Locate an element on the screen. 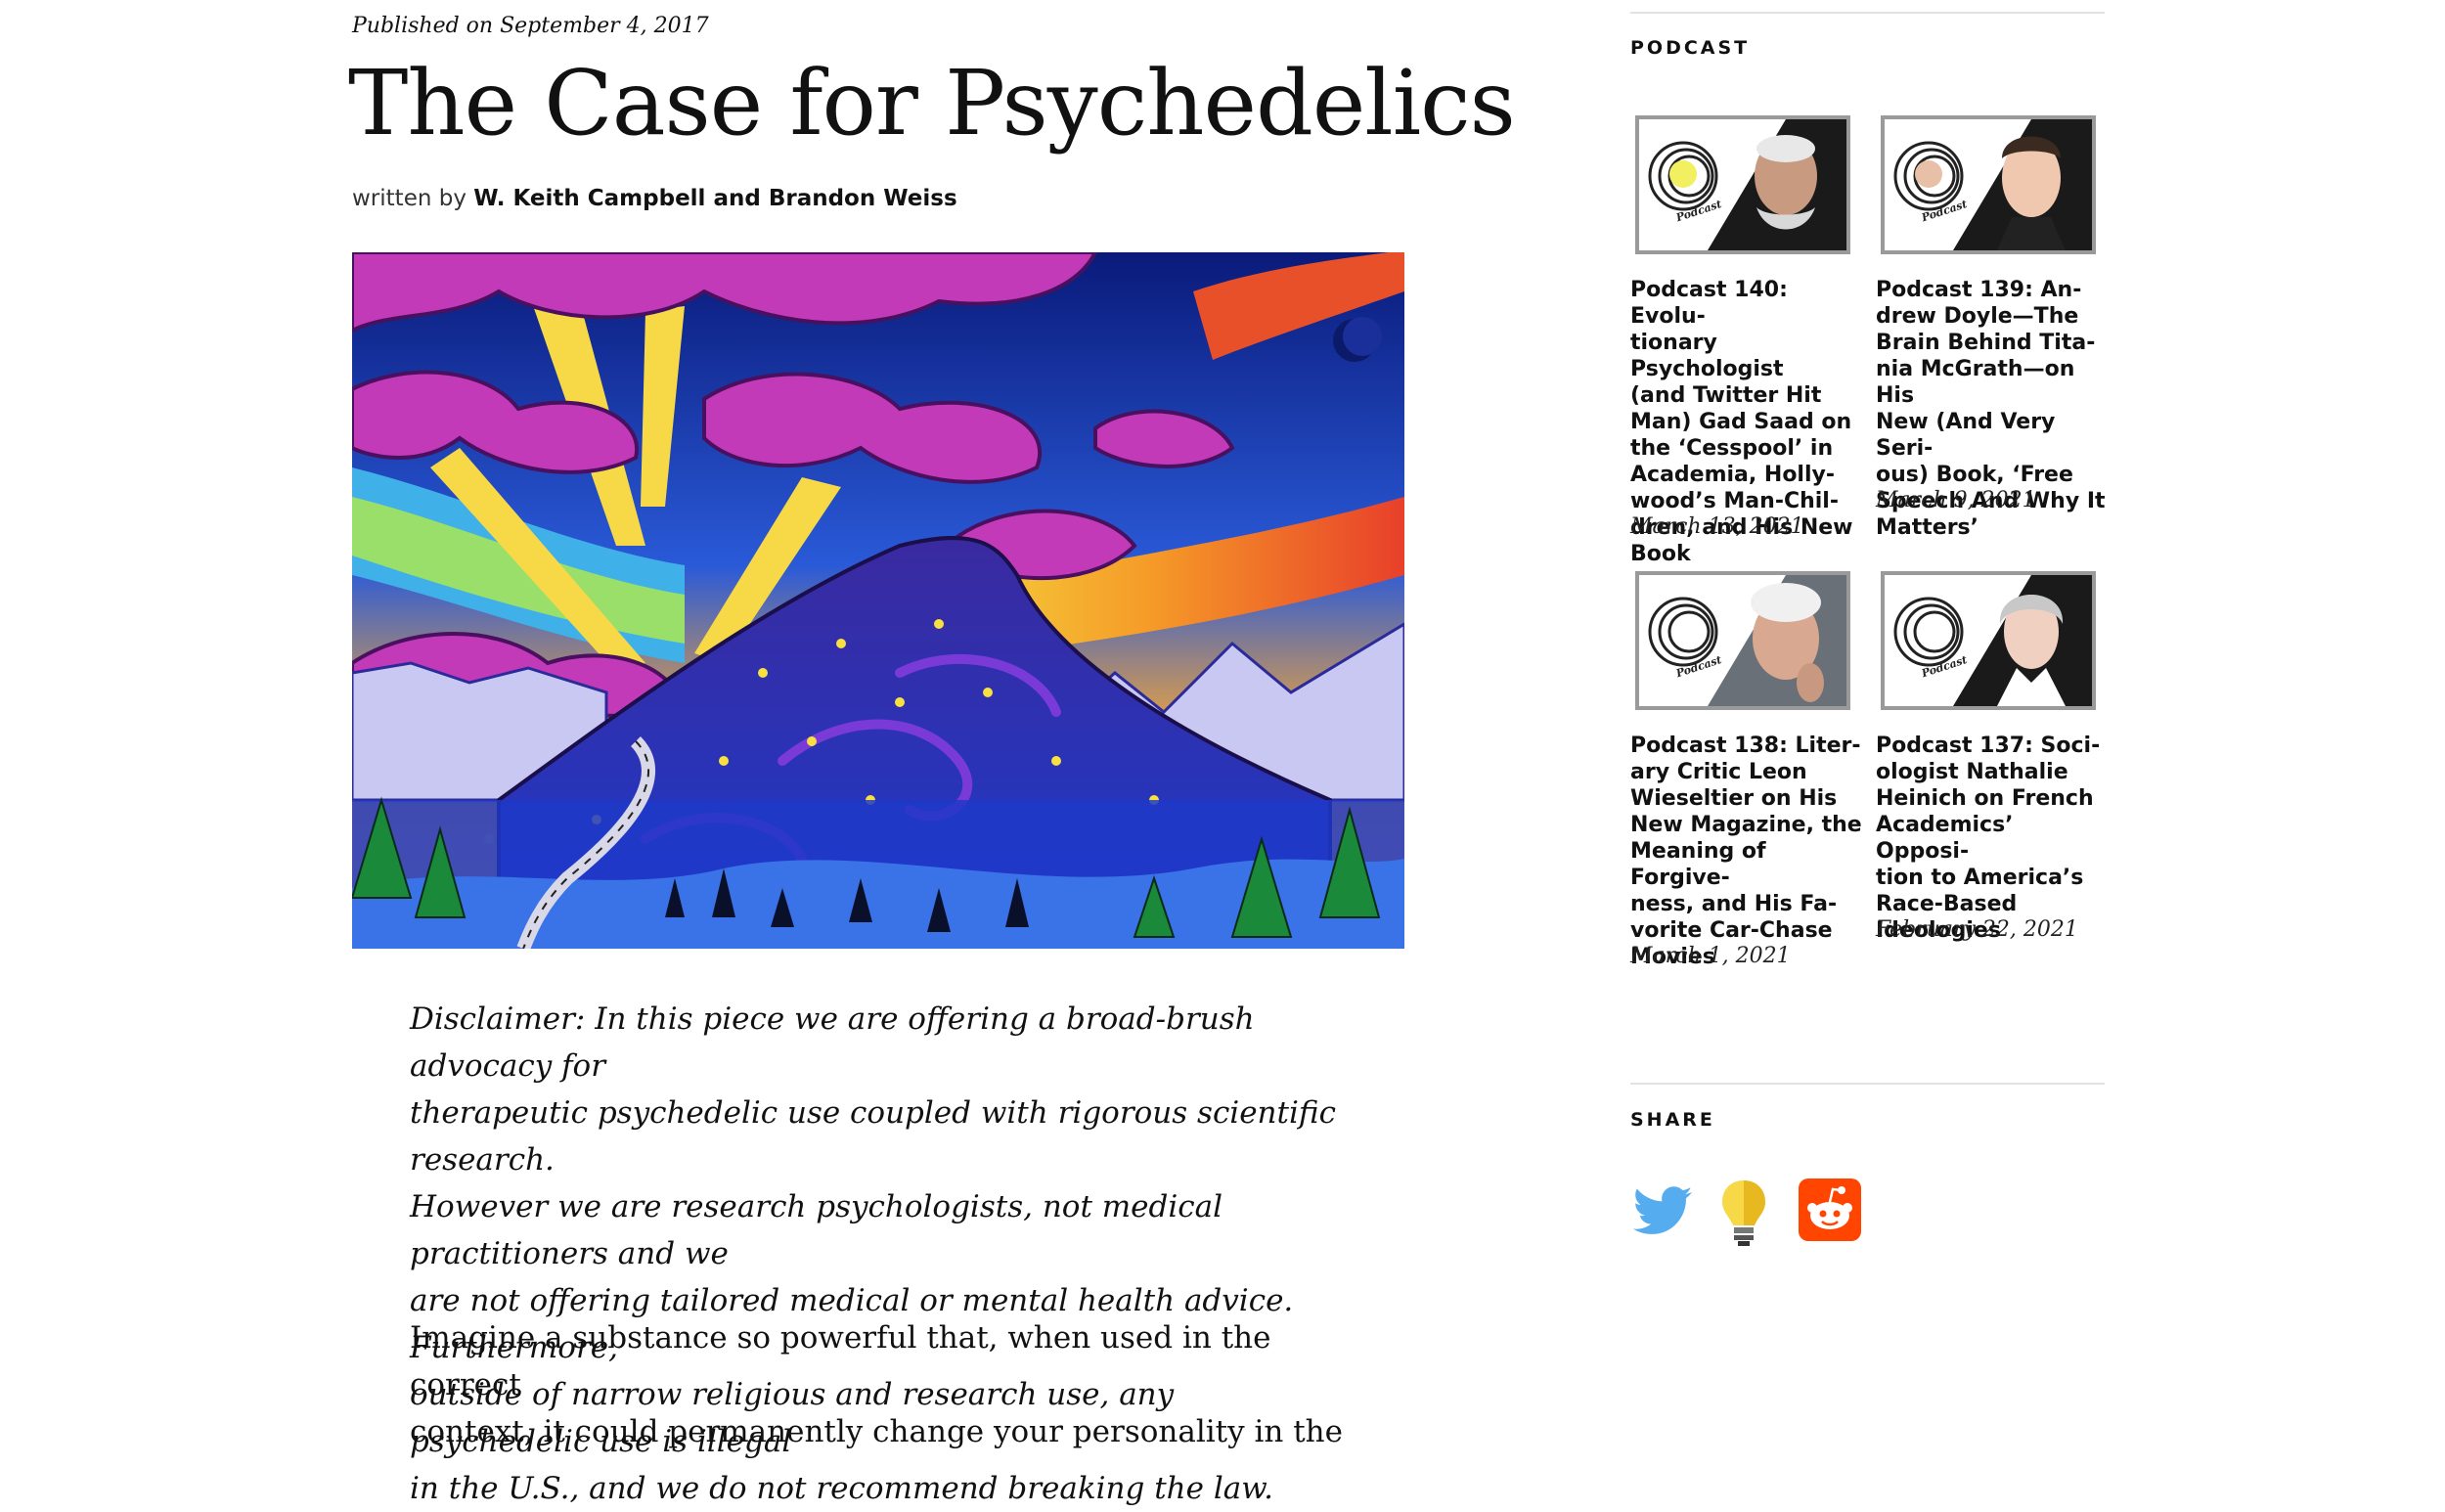  podcast-title-line: New Magazine, the is located at coordinates (1746, 825).